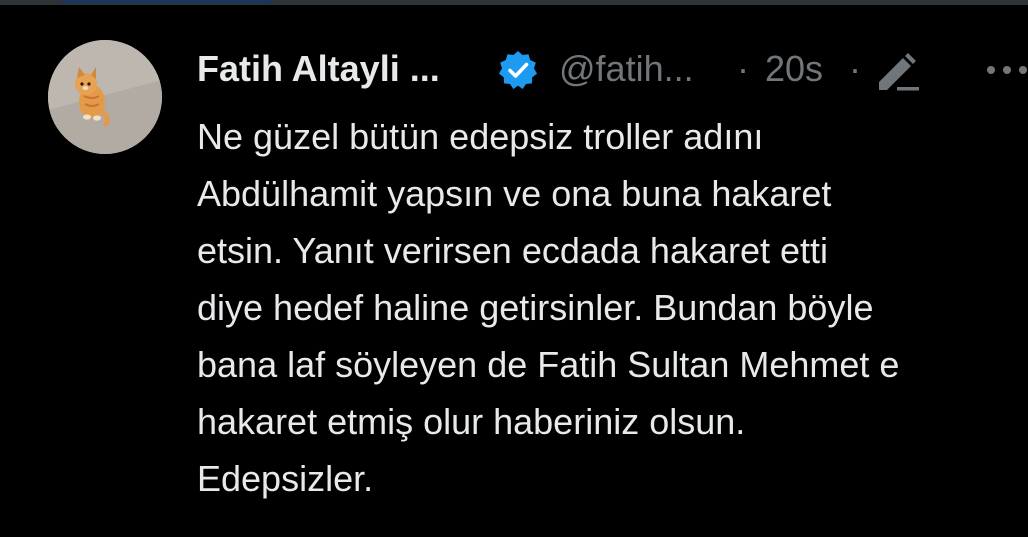 The image size is (1028, 537). Describe the element at coordinates (167, 2) in the screenshot. I see `top-tab-indicator` at that location.